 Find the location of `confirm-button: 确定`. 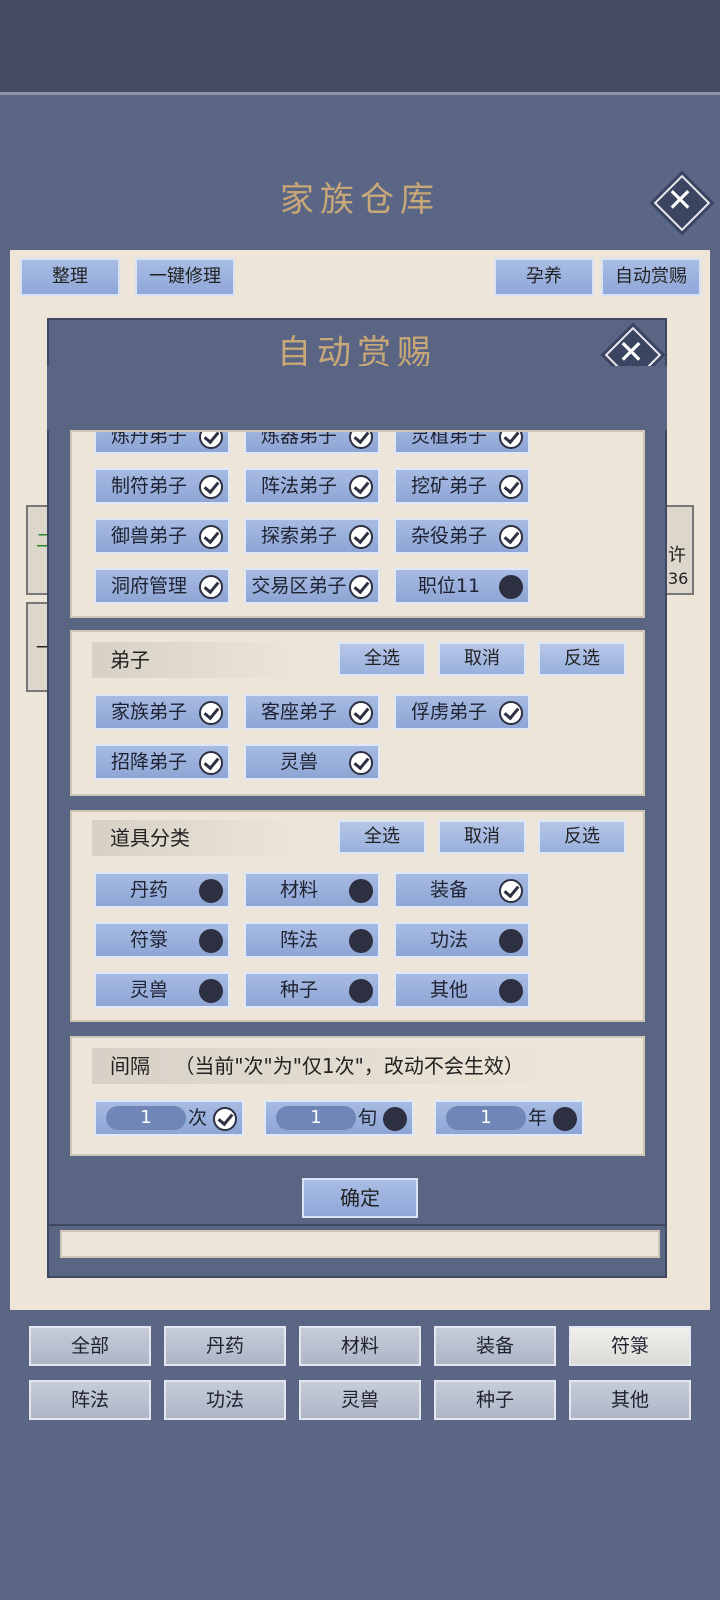

confirm-button: 确定 is located at coordinates (360, 1198).